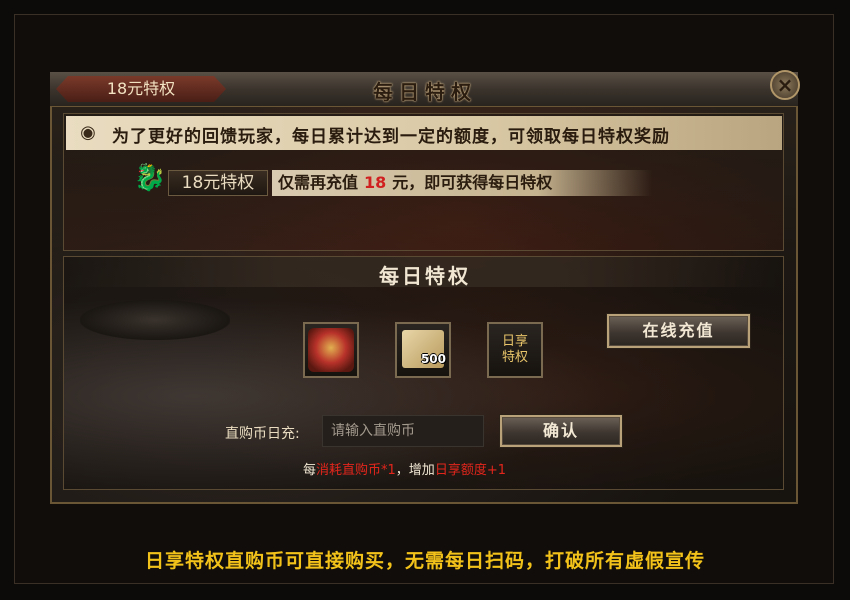 The height and width of the screenshot is (600, 850). Describe the element at coordinates (155, 320) in the screenshot. I see `warrior-hat-decoration` at that location.